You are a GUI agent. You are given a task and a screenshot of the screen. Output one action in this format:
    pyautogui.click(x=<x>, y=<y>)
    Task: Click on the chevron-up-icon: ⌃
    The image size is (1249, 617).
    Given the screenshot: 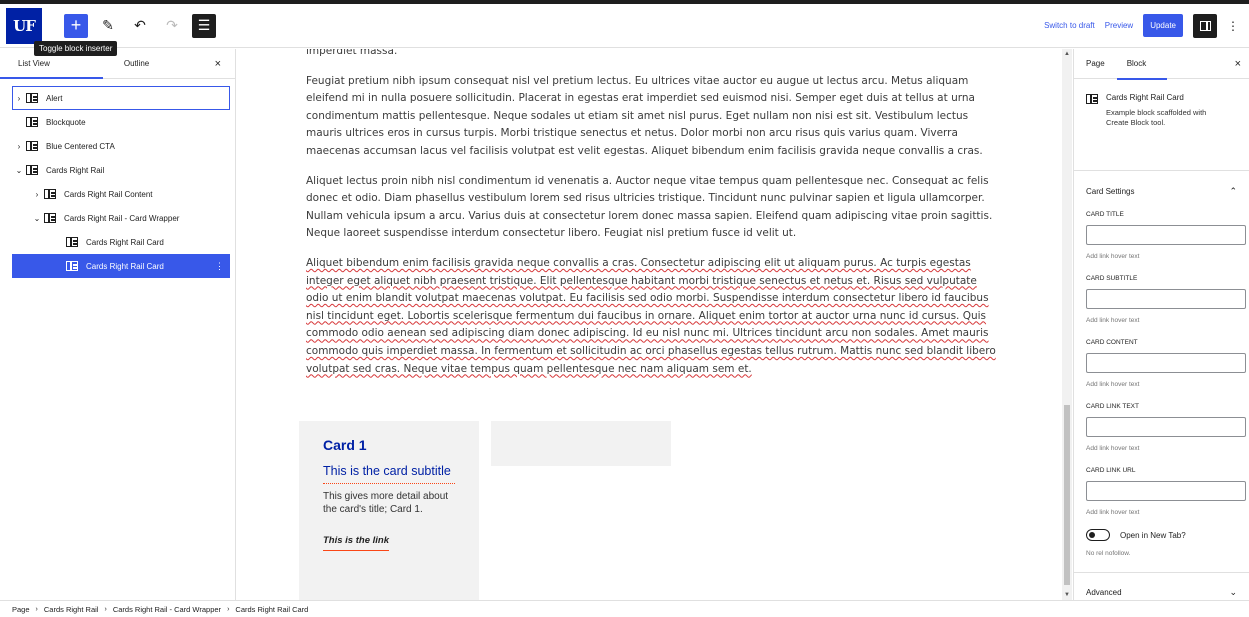 What is the action you would take?
    pyautogui.click(x=1233, y=191)
    